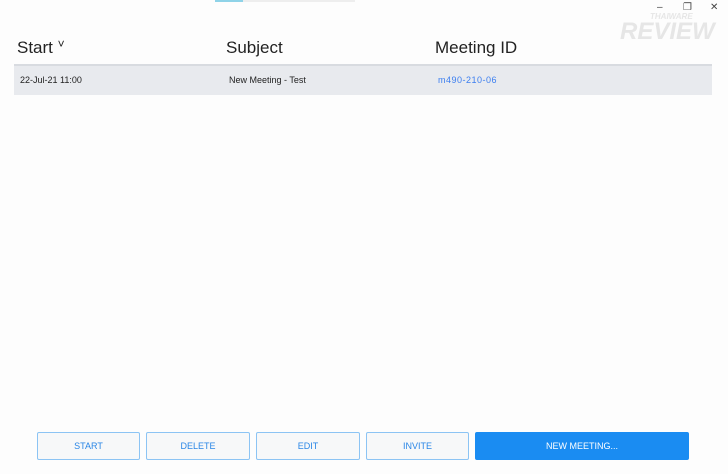 This screenshot has width=728, height=474. Describe the element at coordinates (51, 80) in the screenshot. I see `cell-start: 22-Jul-21 11:00` at that location.